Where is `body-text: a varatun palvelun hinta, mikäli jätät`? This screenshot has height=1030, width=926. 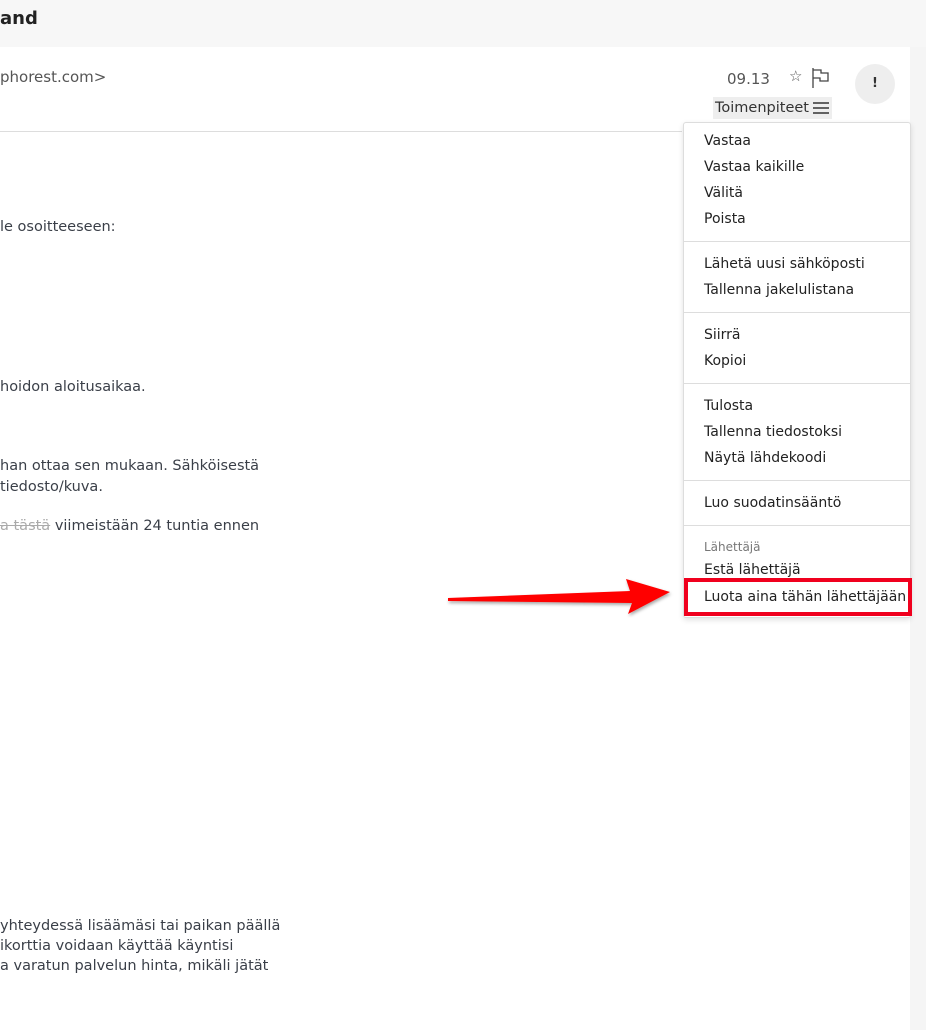 body-text: a varatun palvelun hinta, mikäli jätät is located at coordinates (134, 966).